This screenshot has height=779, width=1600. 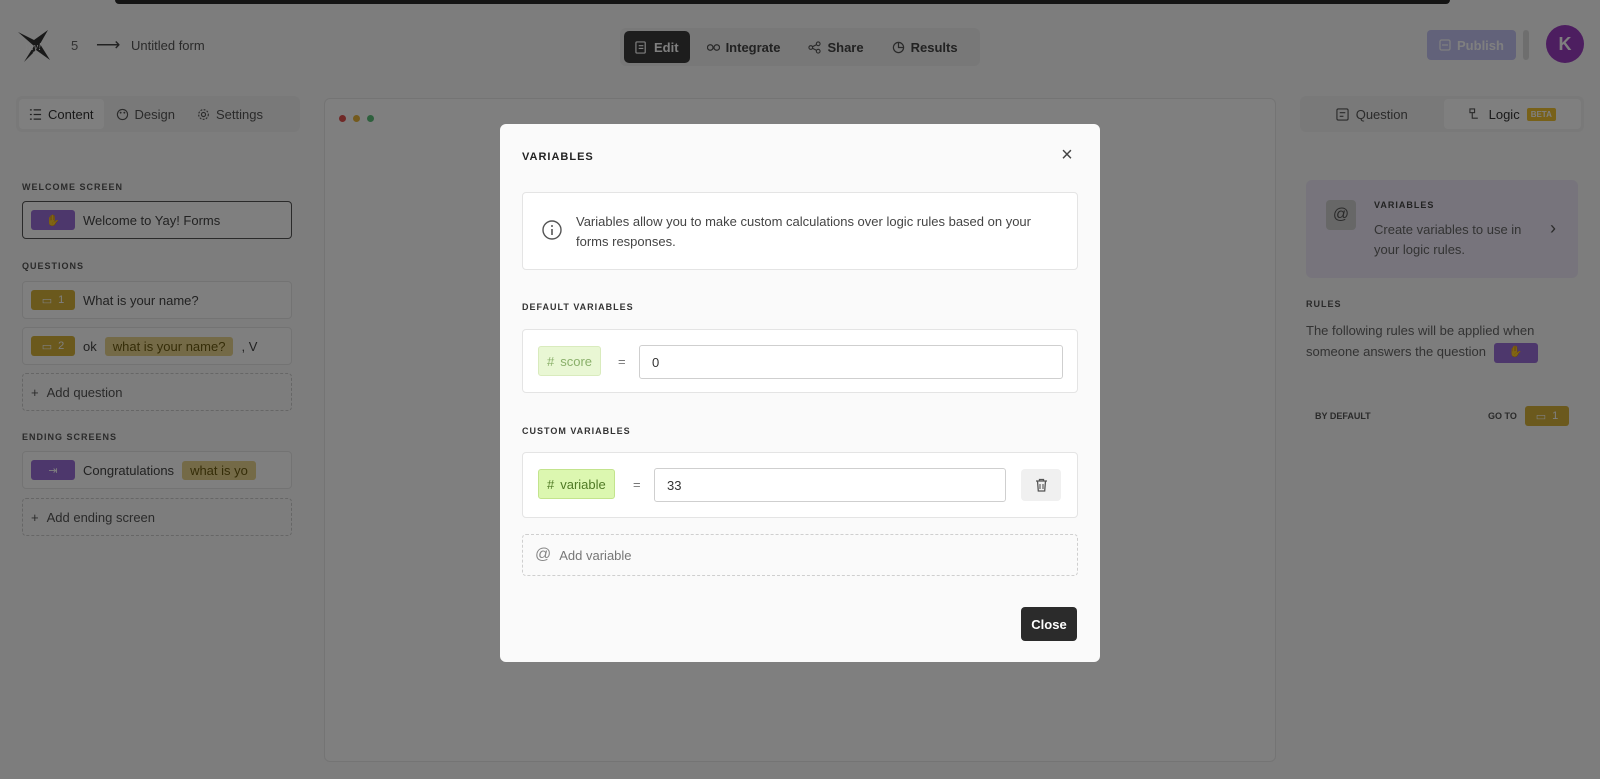 I want to click on default-variable-row: # score =, so click(x=800, y=361).